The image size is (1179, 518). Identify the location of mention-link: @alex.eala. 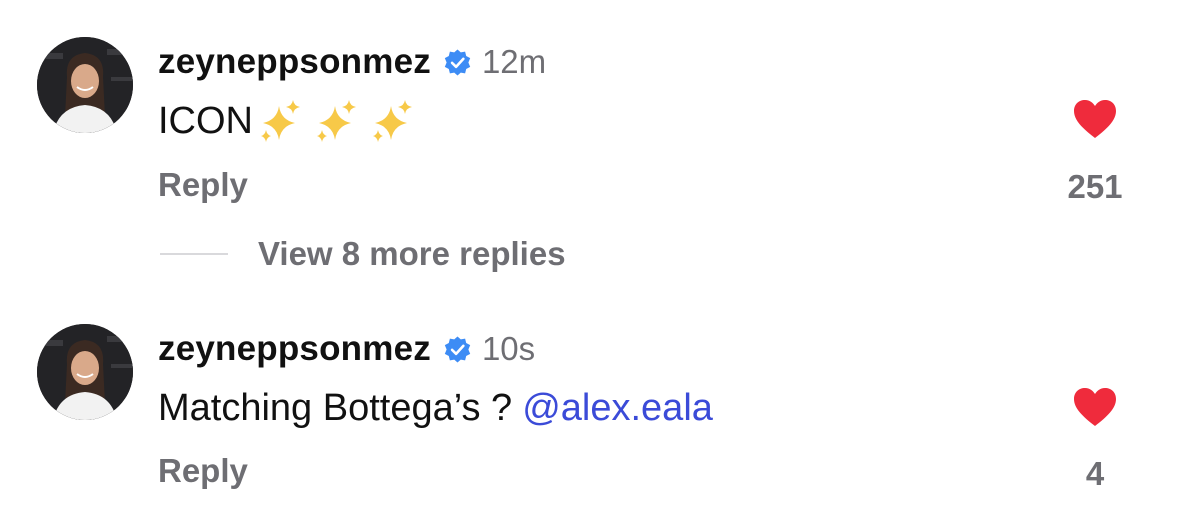
(617, 408).